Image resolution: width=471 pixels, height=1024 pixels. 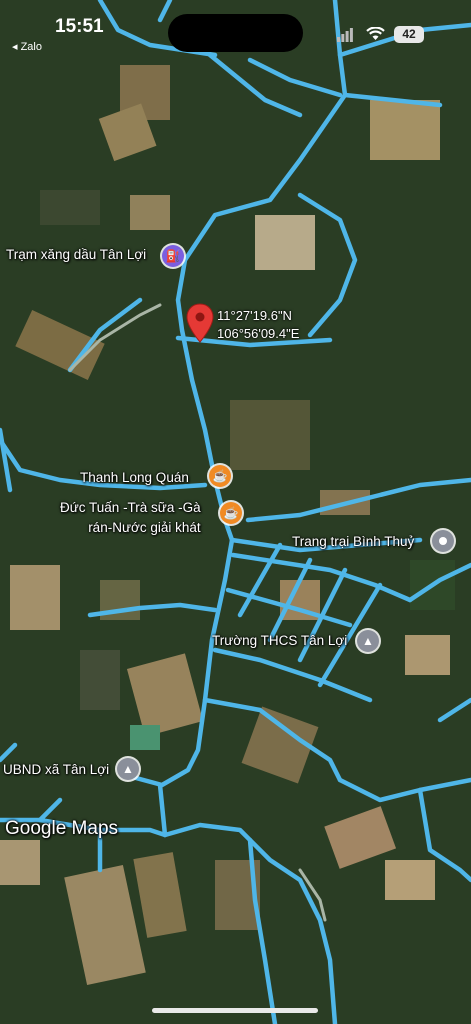 What do you see at coordinates (409, 34) in the screenshot?
I see `battery-indicator: 42` at bounding box center [409, 34].